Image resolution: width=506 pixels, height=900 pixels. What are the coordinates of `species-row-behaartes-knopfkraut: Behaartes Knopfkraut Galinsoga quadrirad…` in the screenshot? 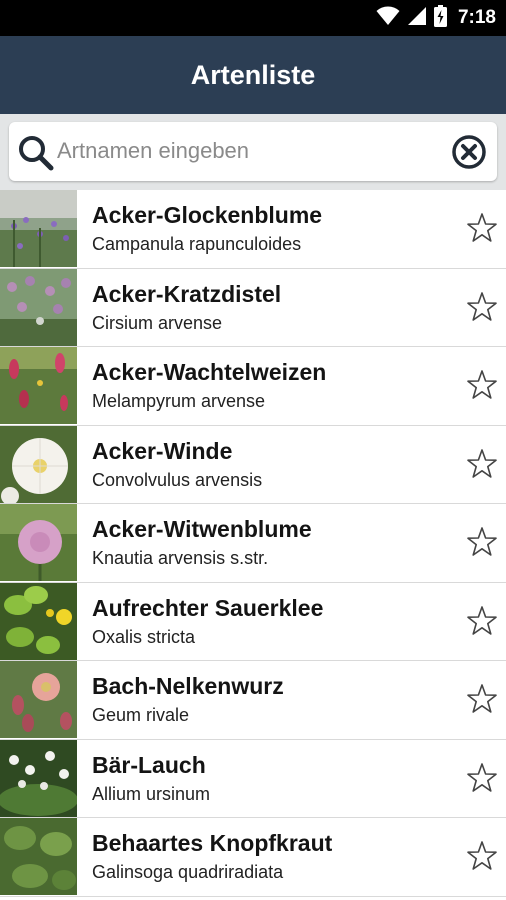 It's located at (253, 857).